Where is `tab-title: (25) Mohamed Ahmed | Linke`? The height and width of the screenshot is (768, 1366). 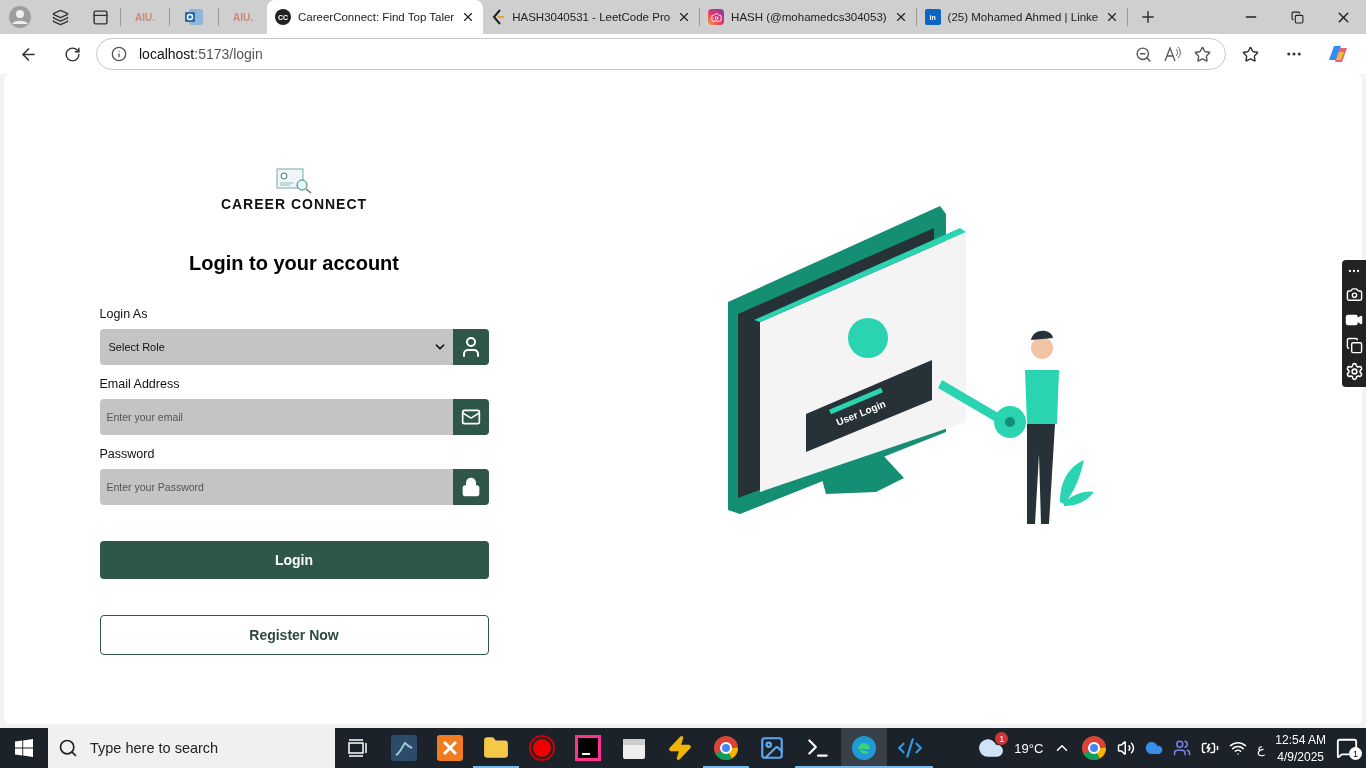 tab-title: (25) Mohamed Ahmed | Linke is located at coordinates (1023, 17).